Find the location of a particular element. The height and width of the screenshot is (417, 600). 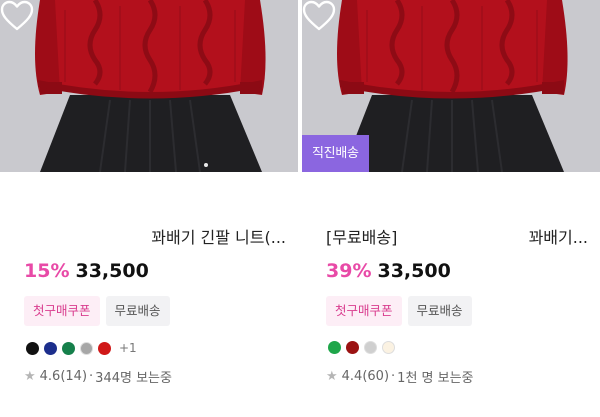

direct-delivery-badge: 직진배송 is located at coordinates (335, 153).